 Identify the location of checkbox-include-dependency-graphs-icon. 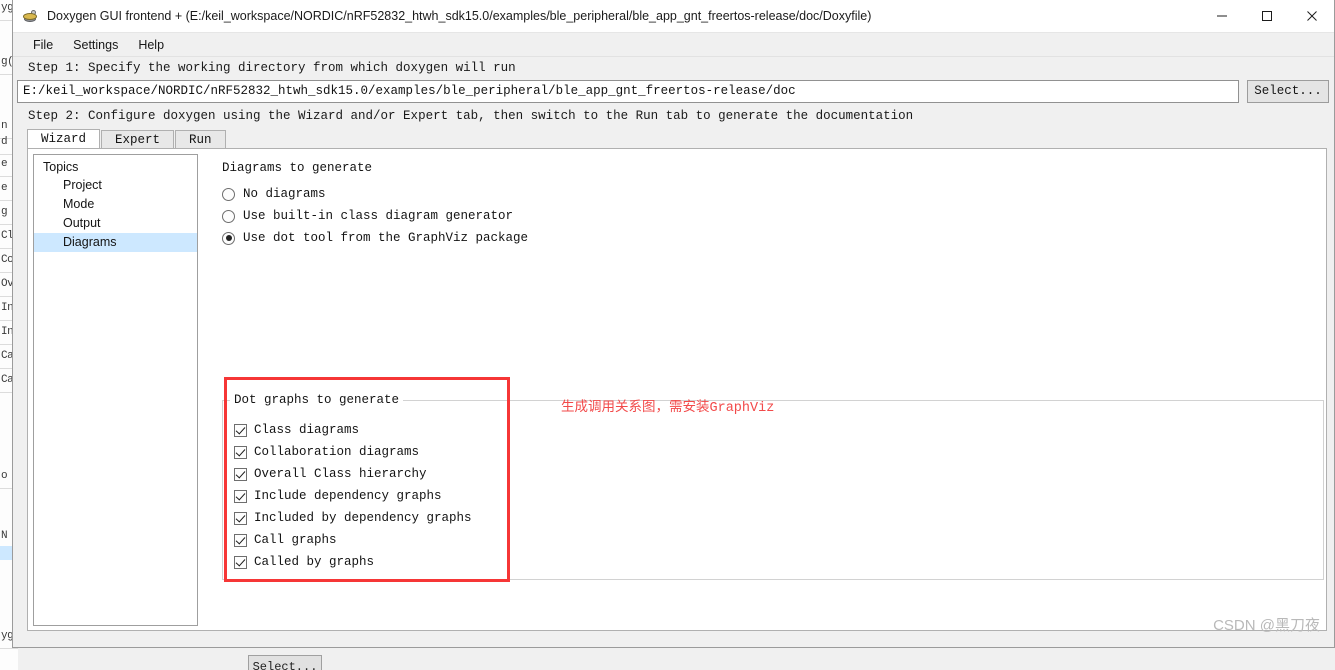
(240, 496).